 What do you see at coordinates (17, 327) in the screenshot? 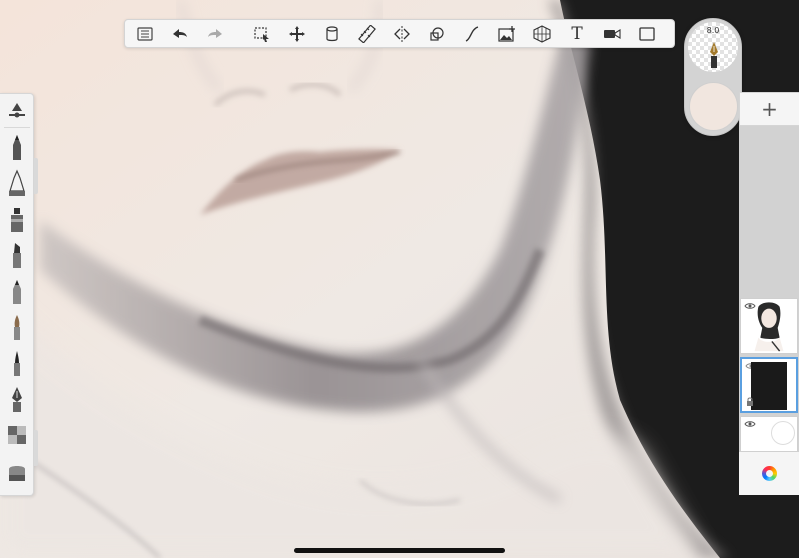
I see `paintbrush-icon` at bounding box center [17, 327].